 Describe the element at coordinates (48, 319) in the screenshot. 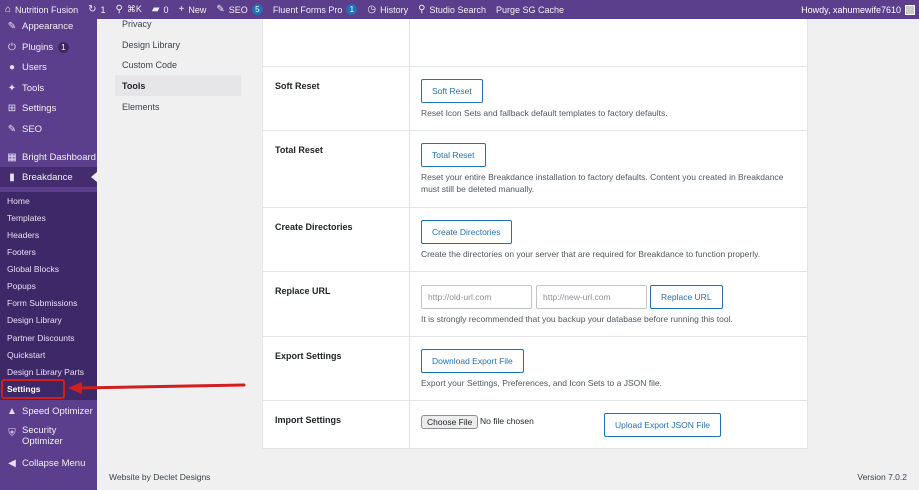

I see `submenu-design-library: Design Library` at that location.